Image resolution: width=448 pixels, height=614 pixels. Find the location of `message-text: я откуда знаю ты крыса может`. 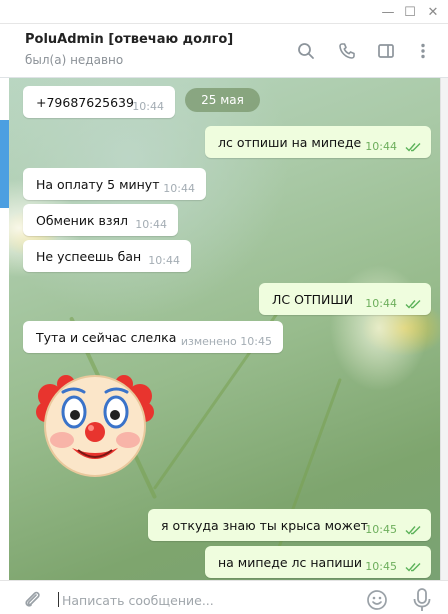

message-text: я откуда знаю ты крыса может is located at coordinates (264, 525).